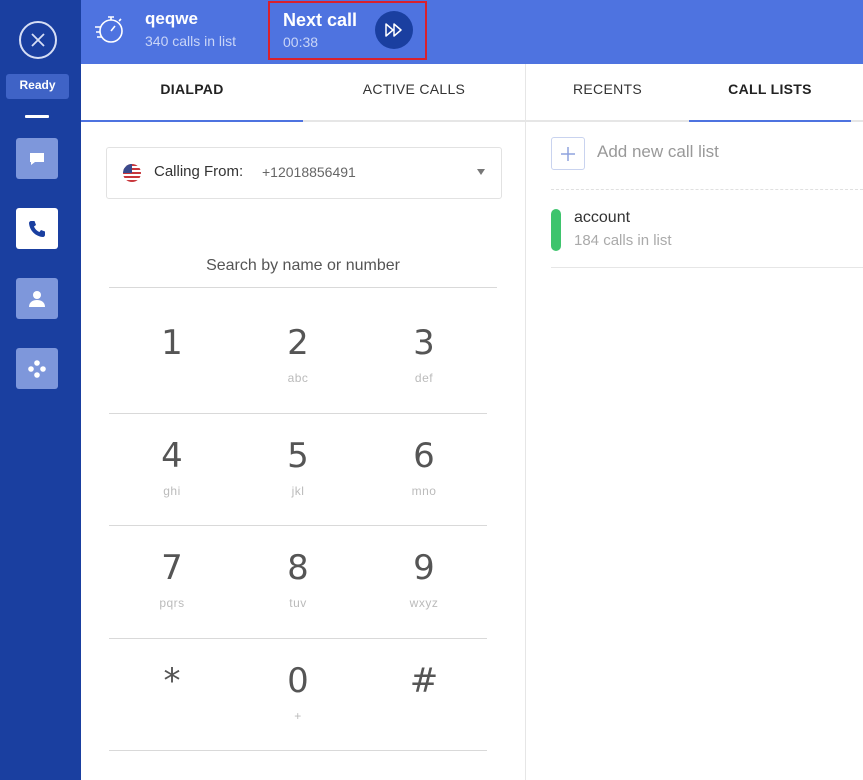 This screenshot has height=780, width=863. I want to click on dialpad-key-3: 3 def, so click(424, 357).